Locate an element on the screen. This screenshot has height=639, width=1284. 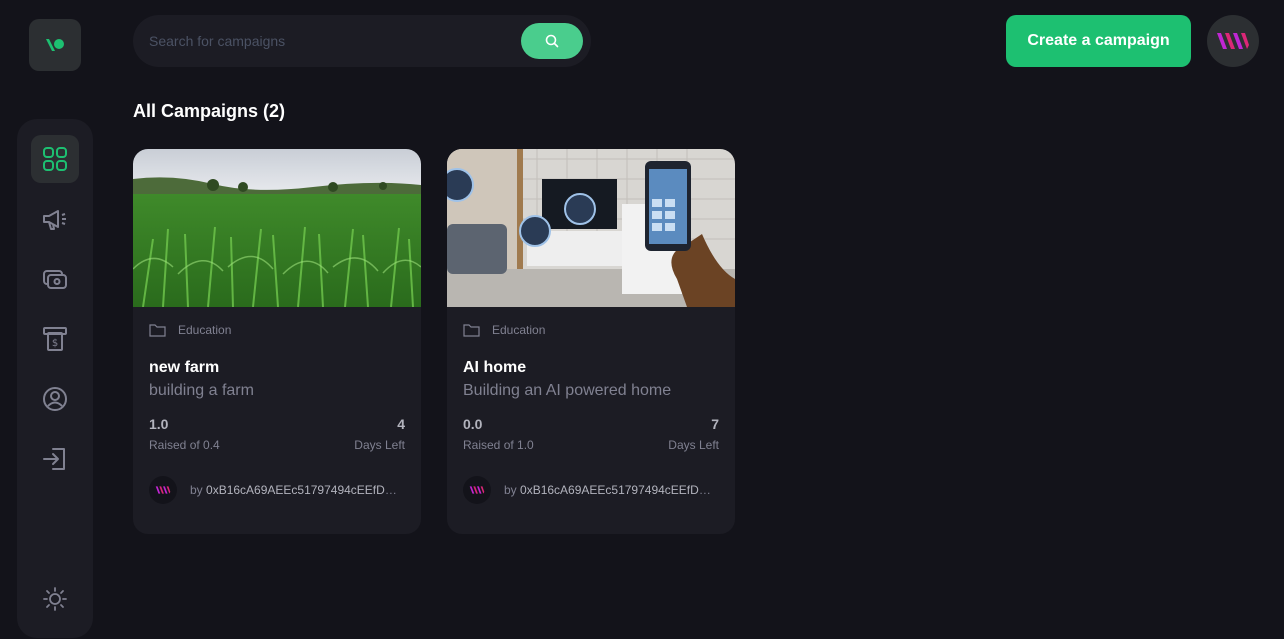
search-input is located at coordinates (335, 41).